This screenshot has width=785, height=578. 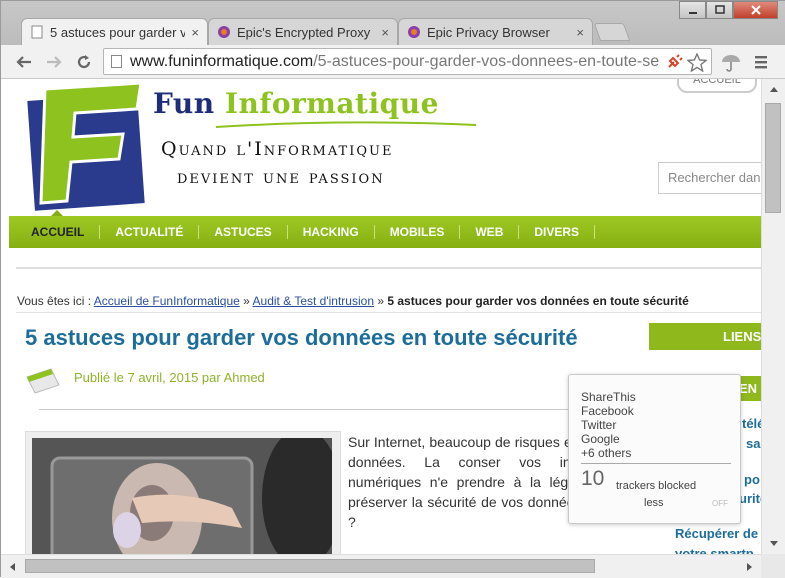 I want to click on vertical-scroll-thumb, so click(x=773, y=158).